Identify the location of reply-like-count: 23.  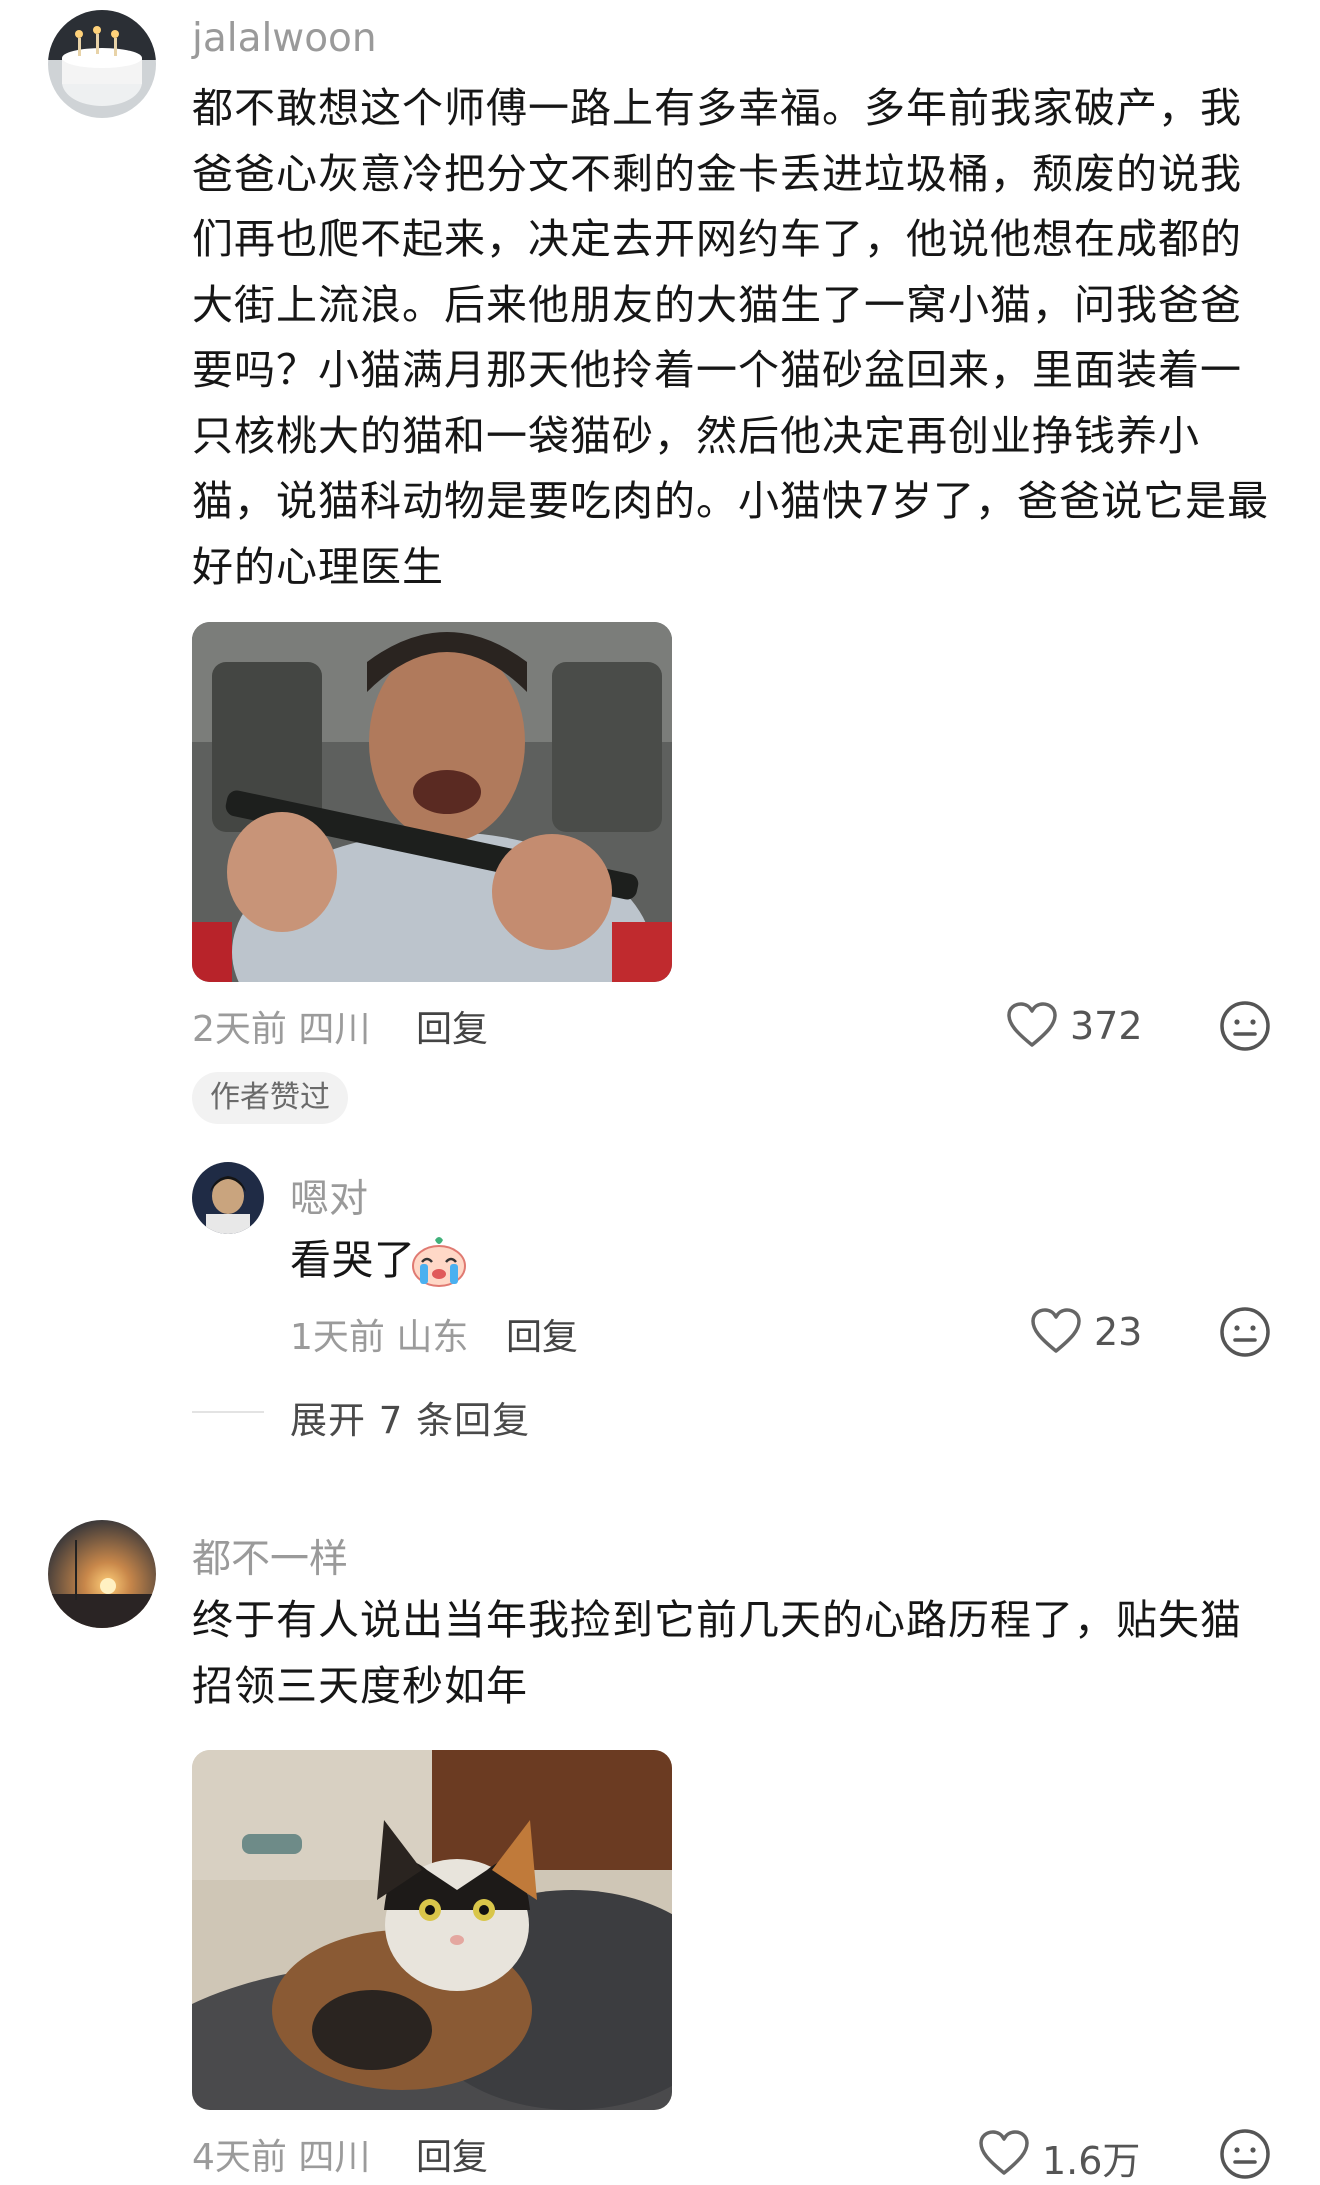
(1118, 1332).